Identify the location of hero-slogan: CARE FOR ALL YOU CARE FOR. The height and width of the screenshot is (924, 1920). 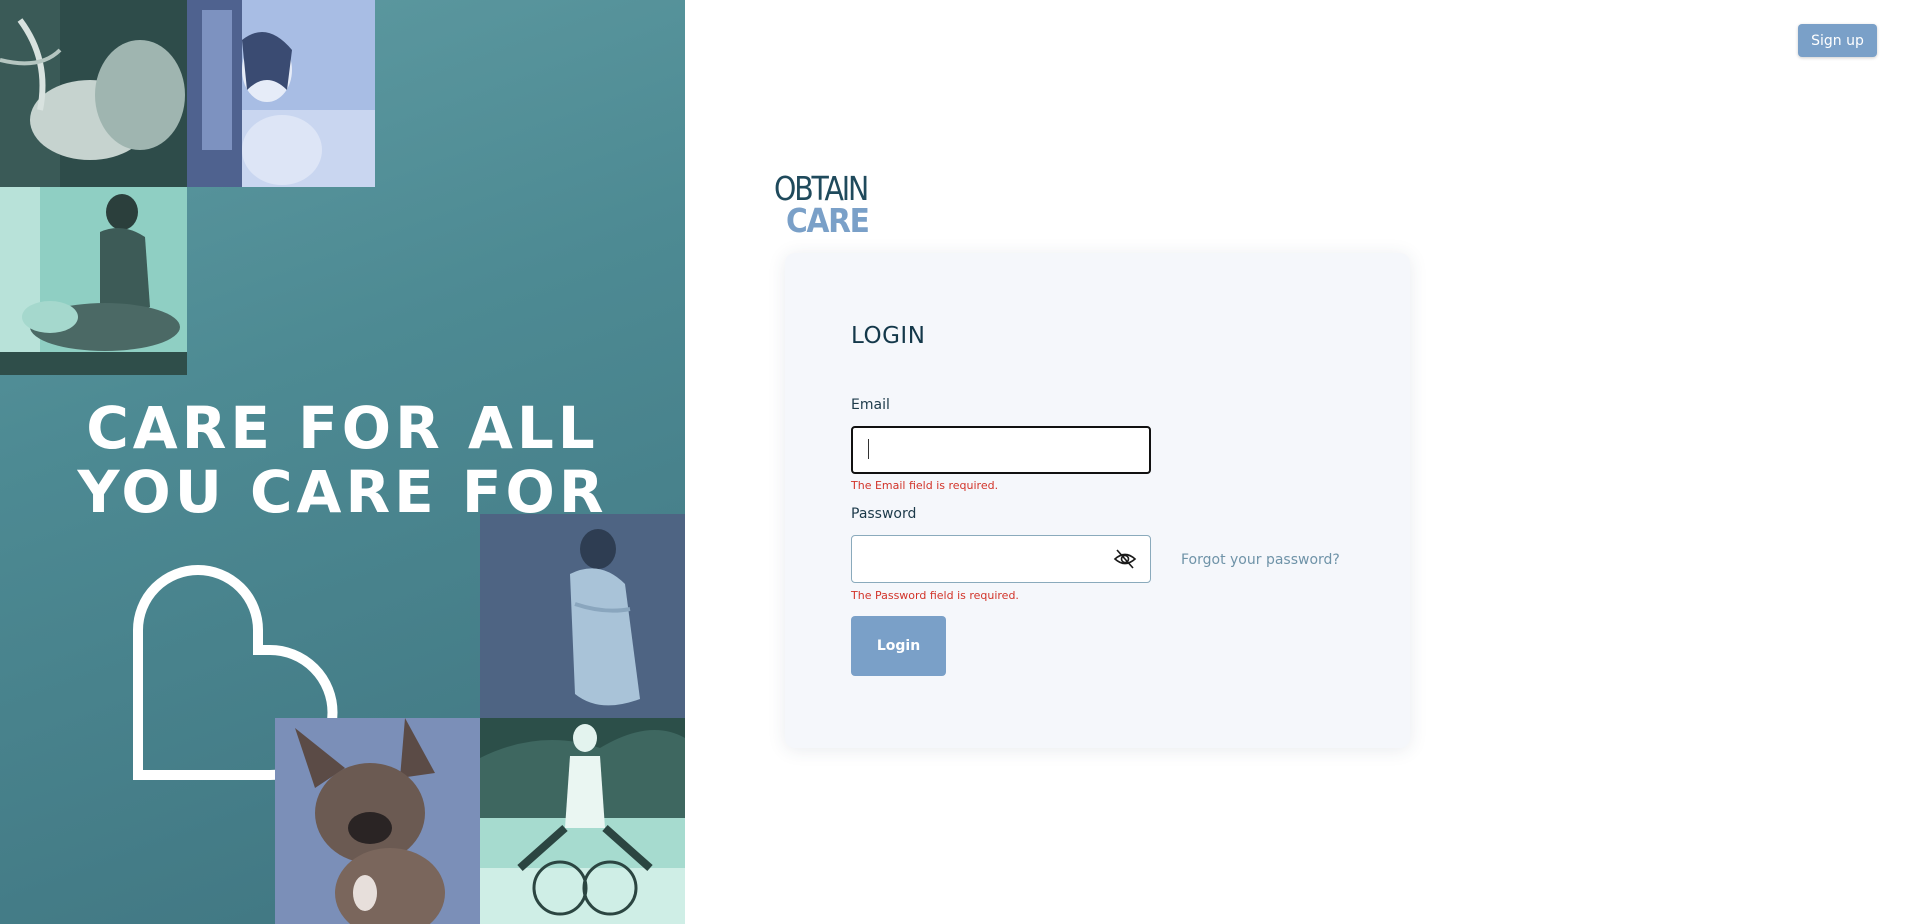
(342, 460).